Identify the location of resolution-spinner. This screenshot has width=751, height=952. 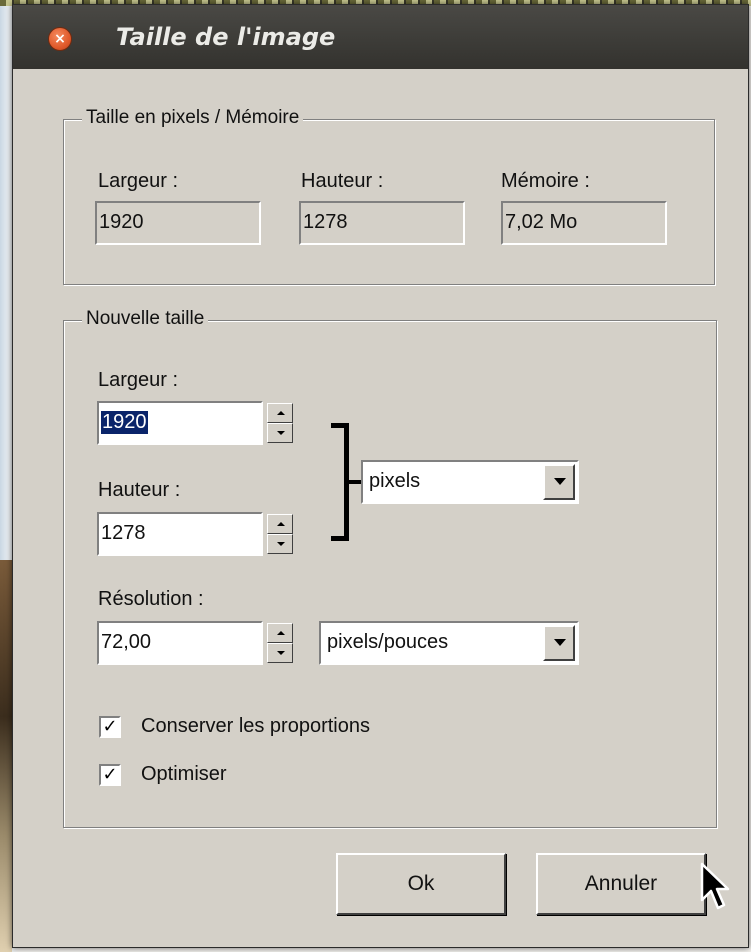
(280, 643).